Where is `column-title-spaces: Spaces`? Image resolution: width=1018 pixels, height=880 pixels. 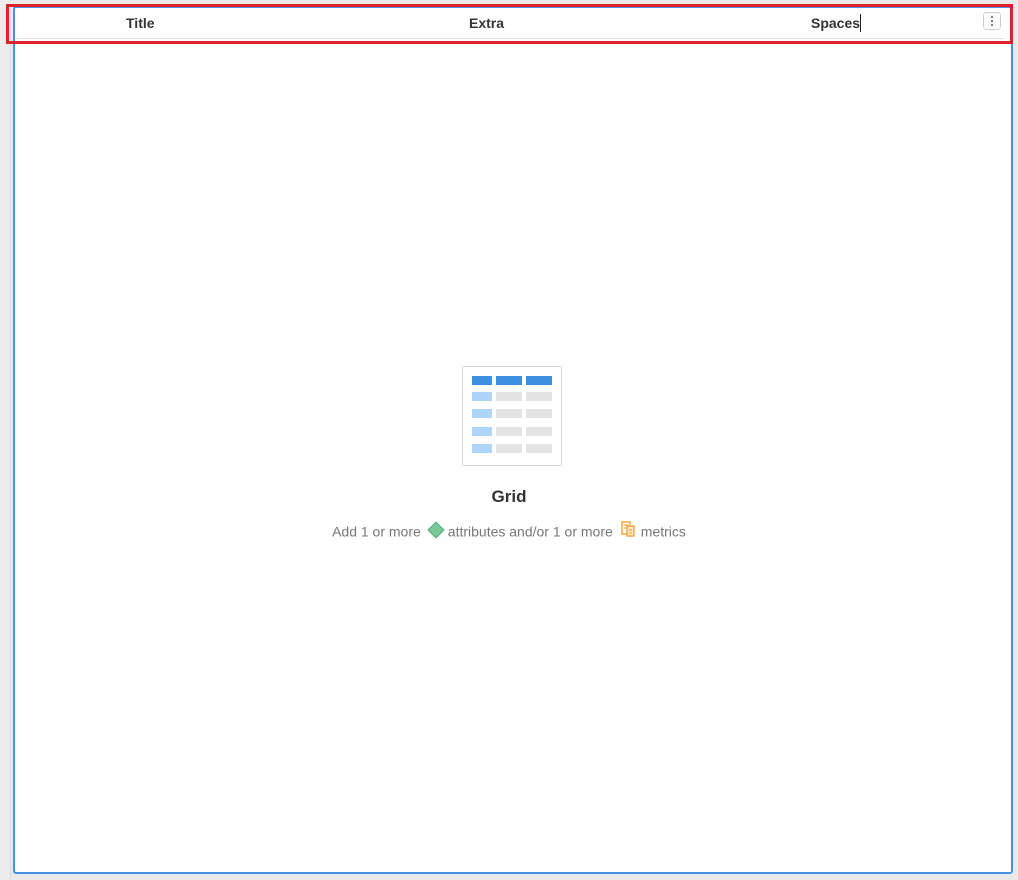
column-title-spaces: Spaces is located at coordinates (836, 23).